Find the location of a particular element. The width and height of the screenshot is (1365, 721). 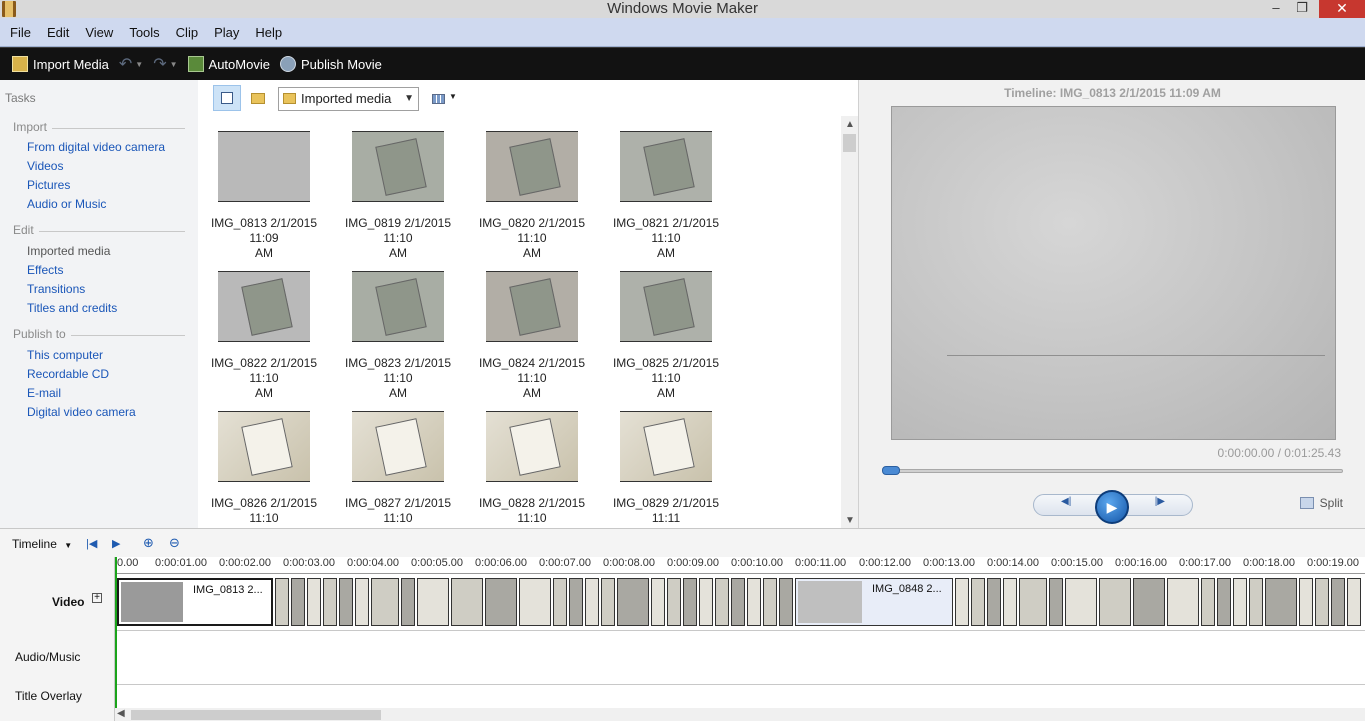

redo-icon: ↷ is located at coordinates (159, 64).